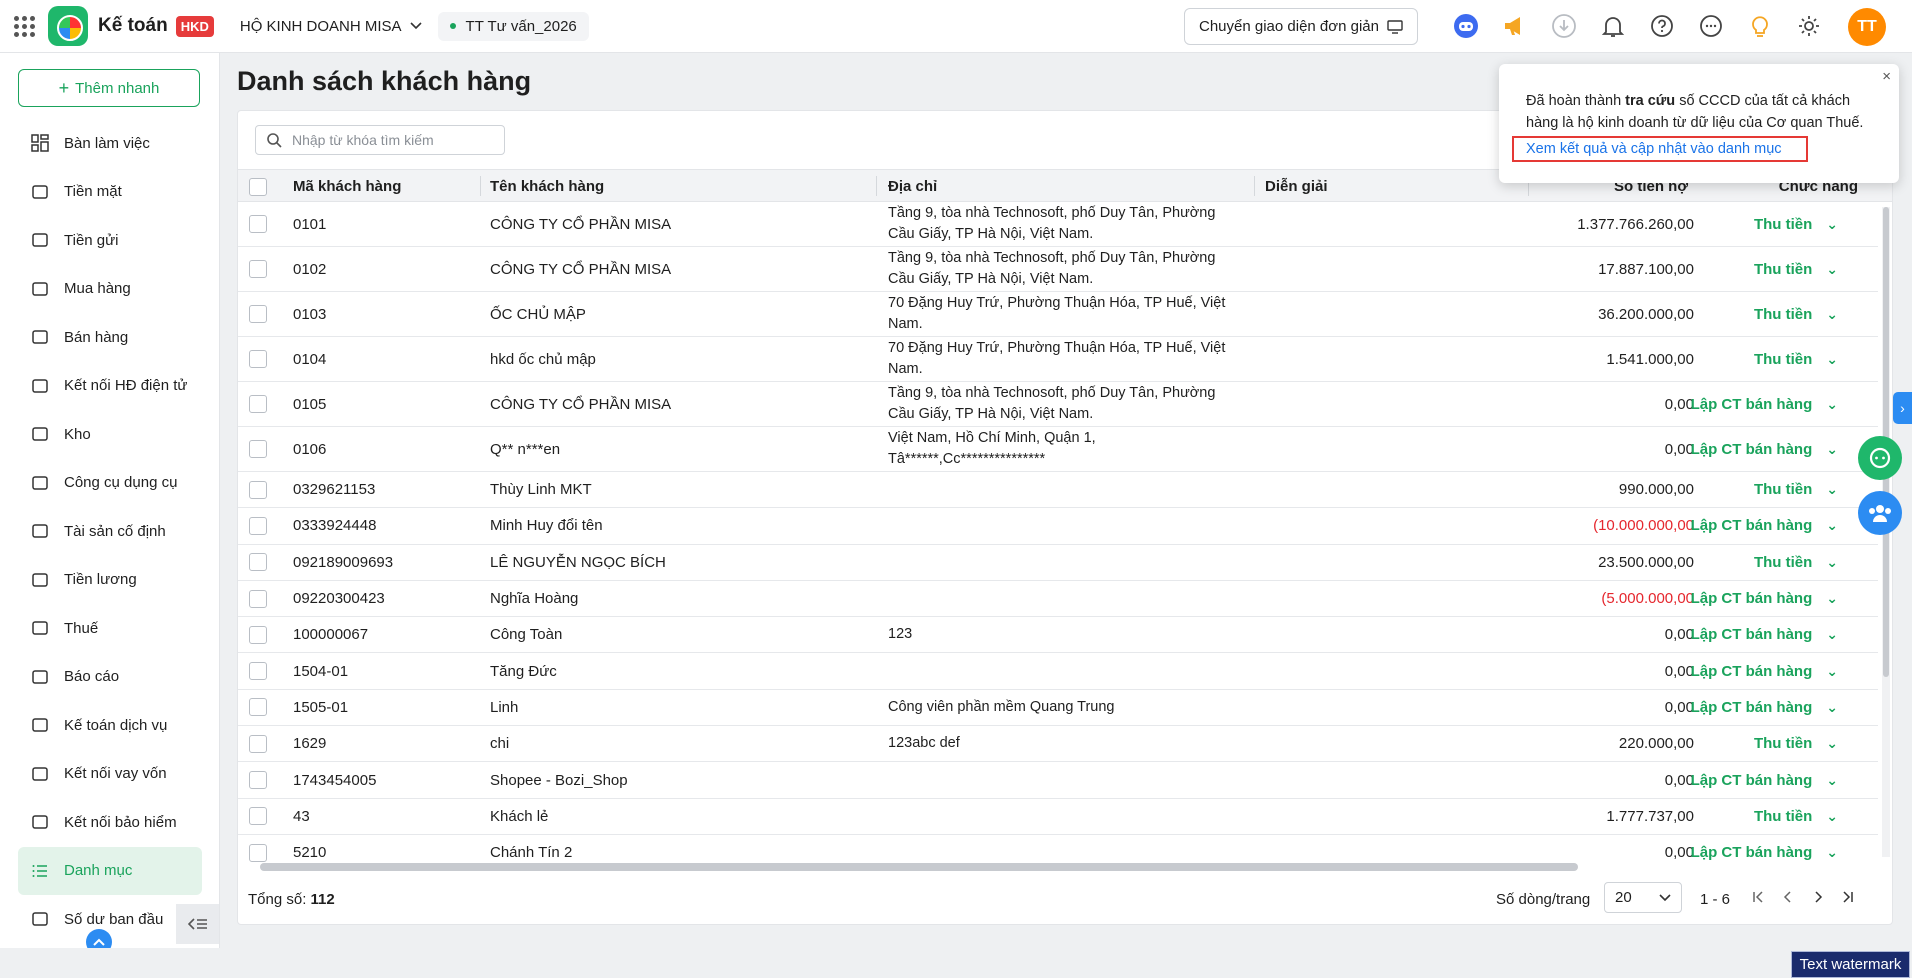 This screenshot has height=978, width=1912. I want to click on sidebar-item: Tiền mặt, so click(109, 192).